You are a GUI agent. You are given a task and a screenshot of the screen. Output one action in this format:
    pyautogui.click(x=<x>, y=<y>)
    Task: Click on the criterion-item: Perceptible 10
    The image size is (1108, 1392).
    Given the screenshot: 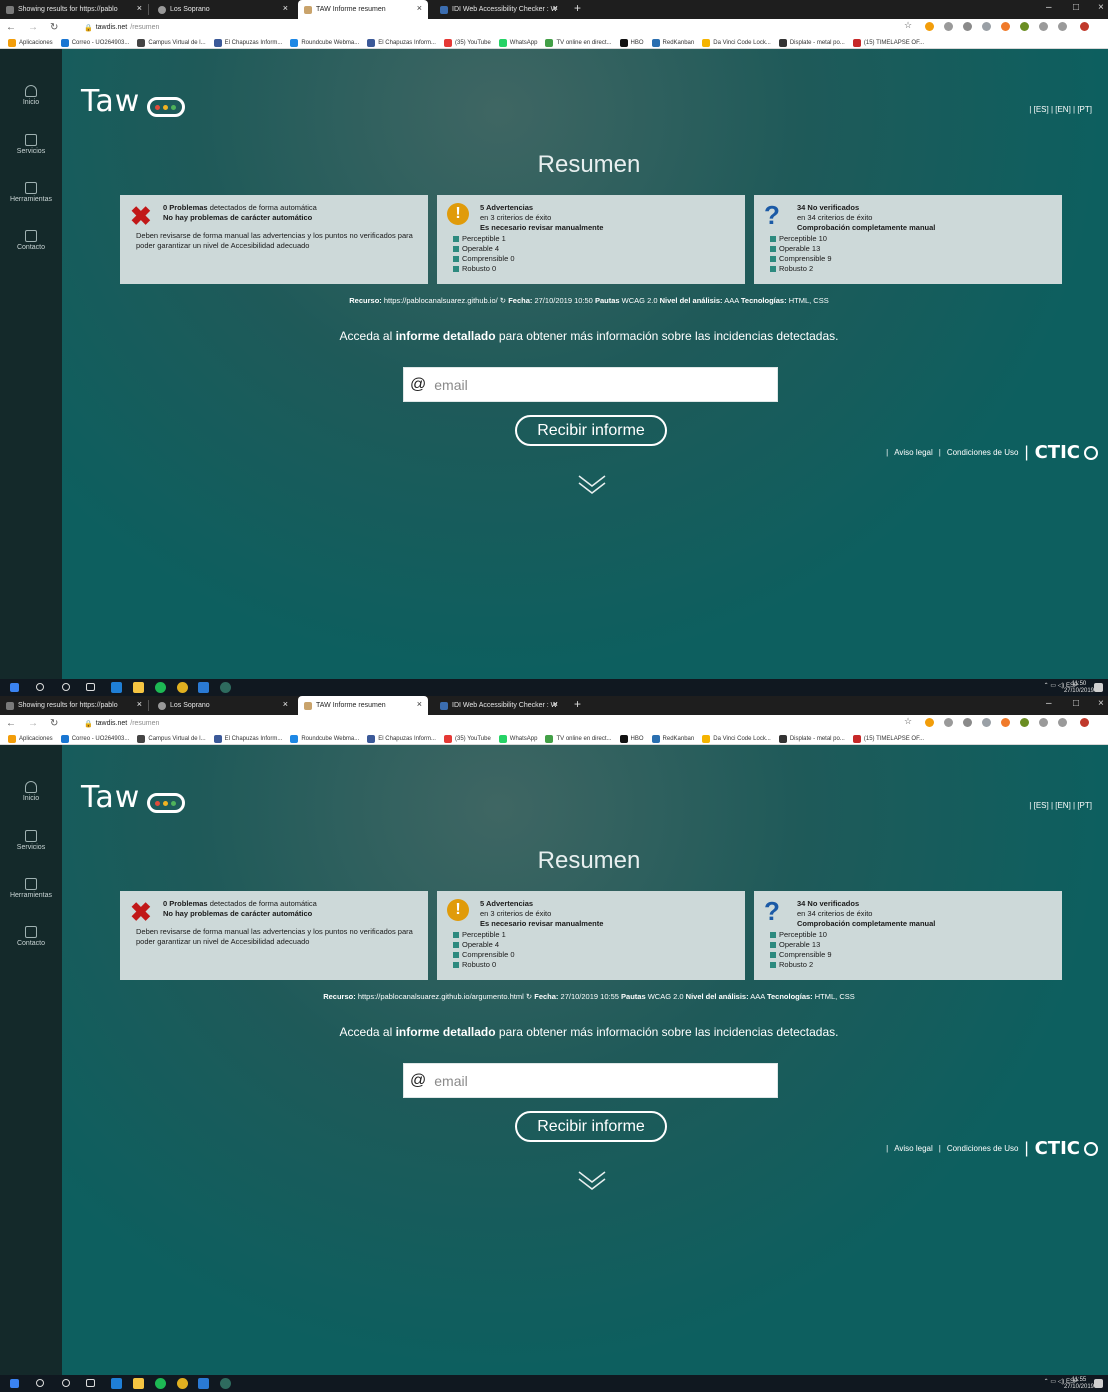 What is the action you would take?
    pyautogui.click(x=801, y=935)
    